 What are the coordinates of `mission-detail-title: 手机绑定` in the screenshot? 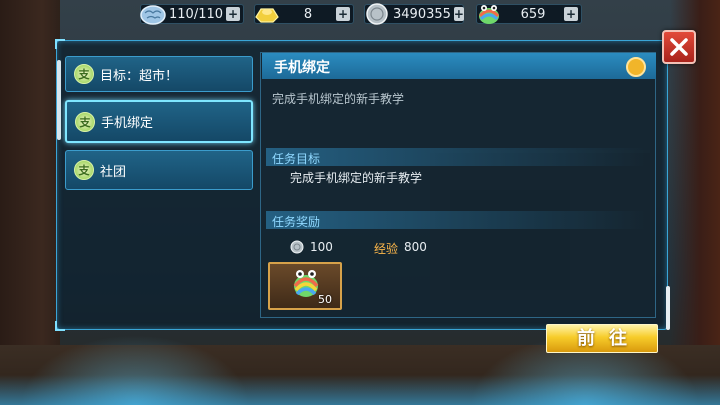 It's located at (302, 68).